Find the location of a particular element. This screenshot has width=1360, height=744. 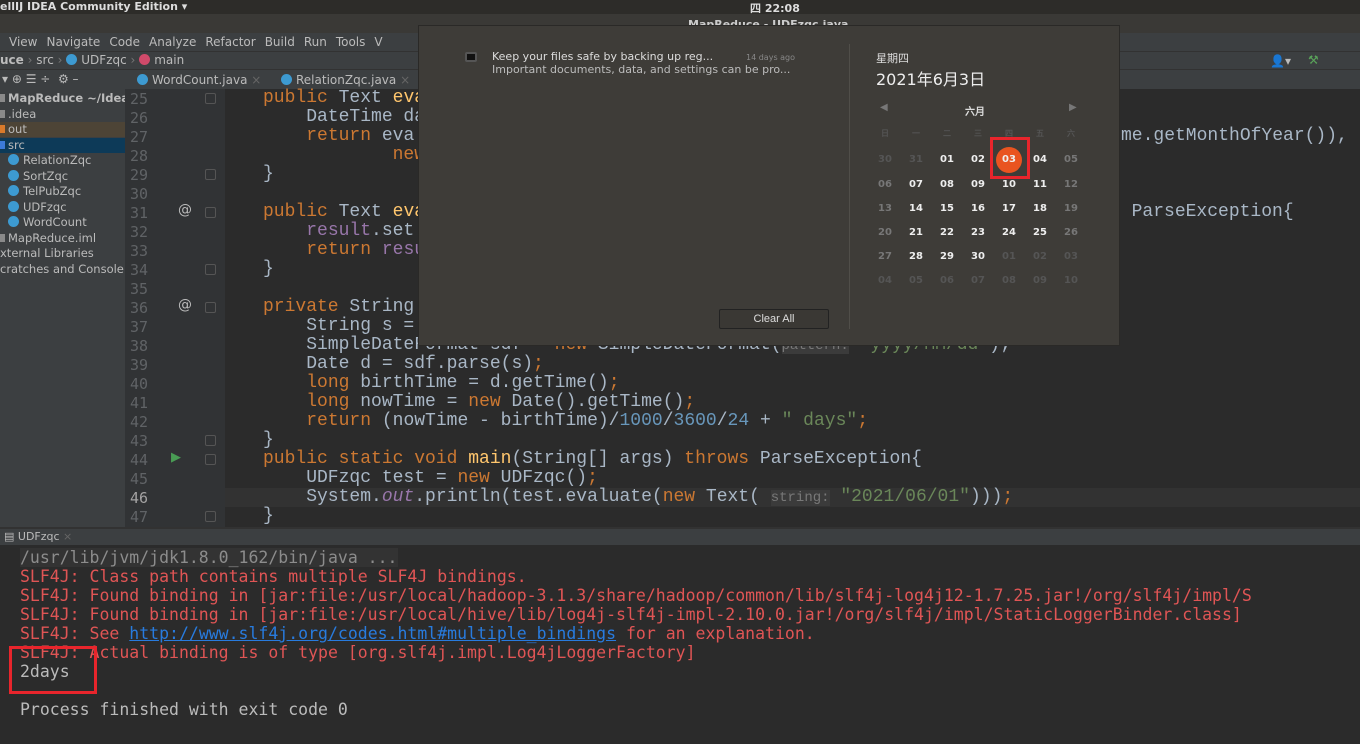

tree-item: xternal Libraries is located at coordinates (62, 253).